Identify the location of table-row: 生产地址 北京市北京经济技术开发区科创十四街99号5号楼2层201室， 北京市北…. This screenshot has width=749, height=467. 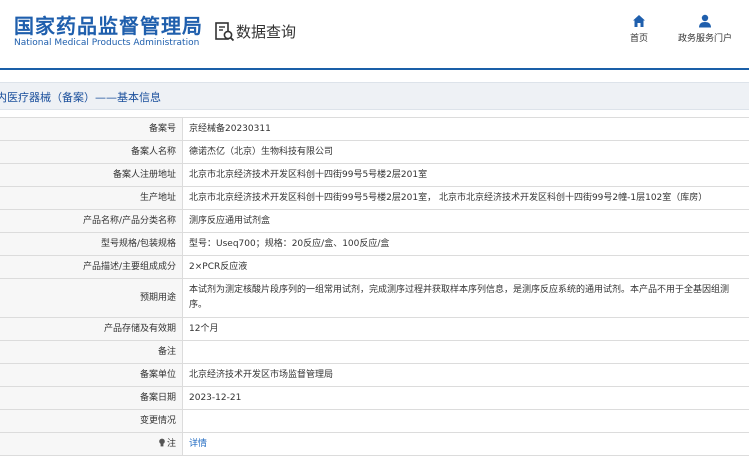
(374, 198).